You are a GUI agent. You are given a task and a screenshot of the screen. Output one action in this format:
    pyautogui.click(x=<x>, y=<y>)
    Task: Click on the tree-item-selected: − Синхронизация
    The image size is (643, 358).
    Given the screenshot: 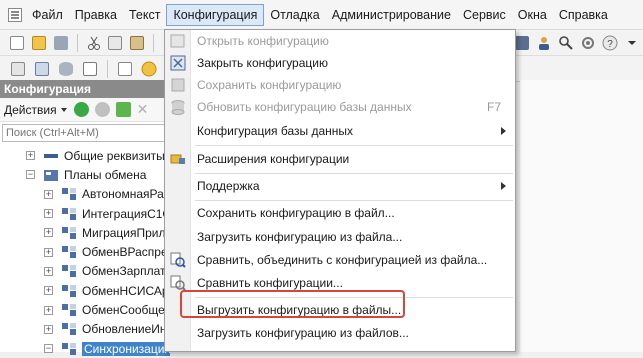 What is the action you would take?
    pyautogui.click(x=85, y=348)
    